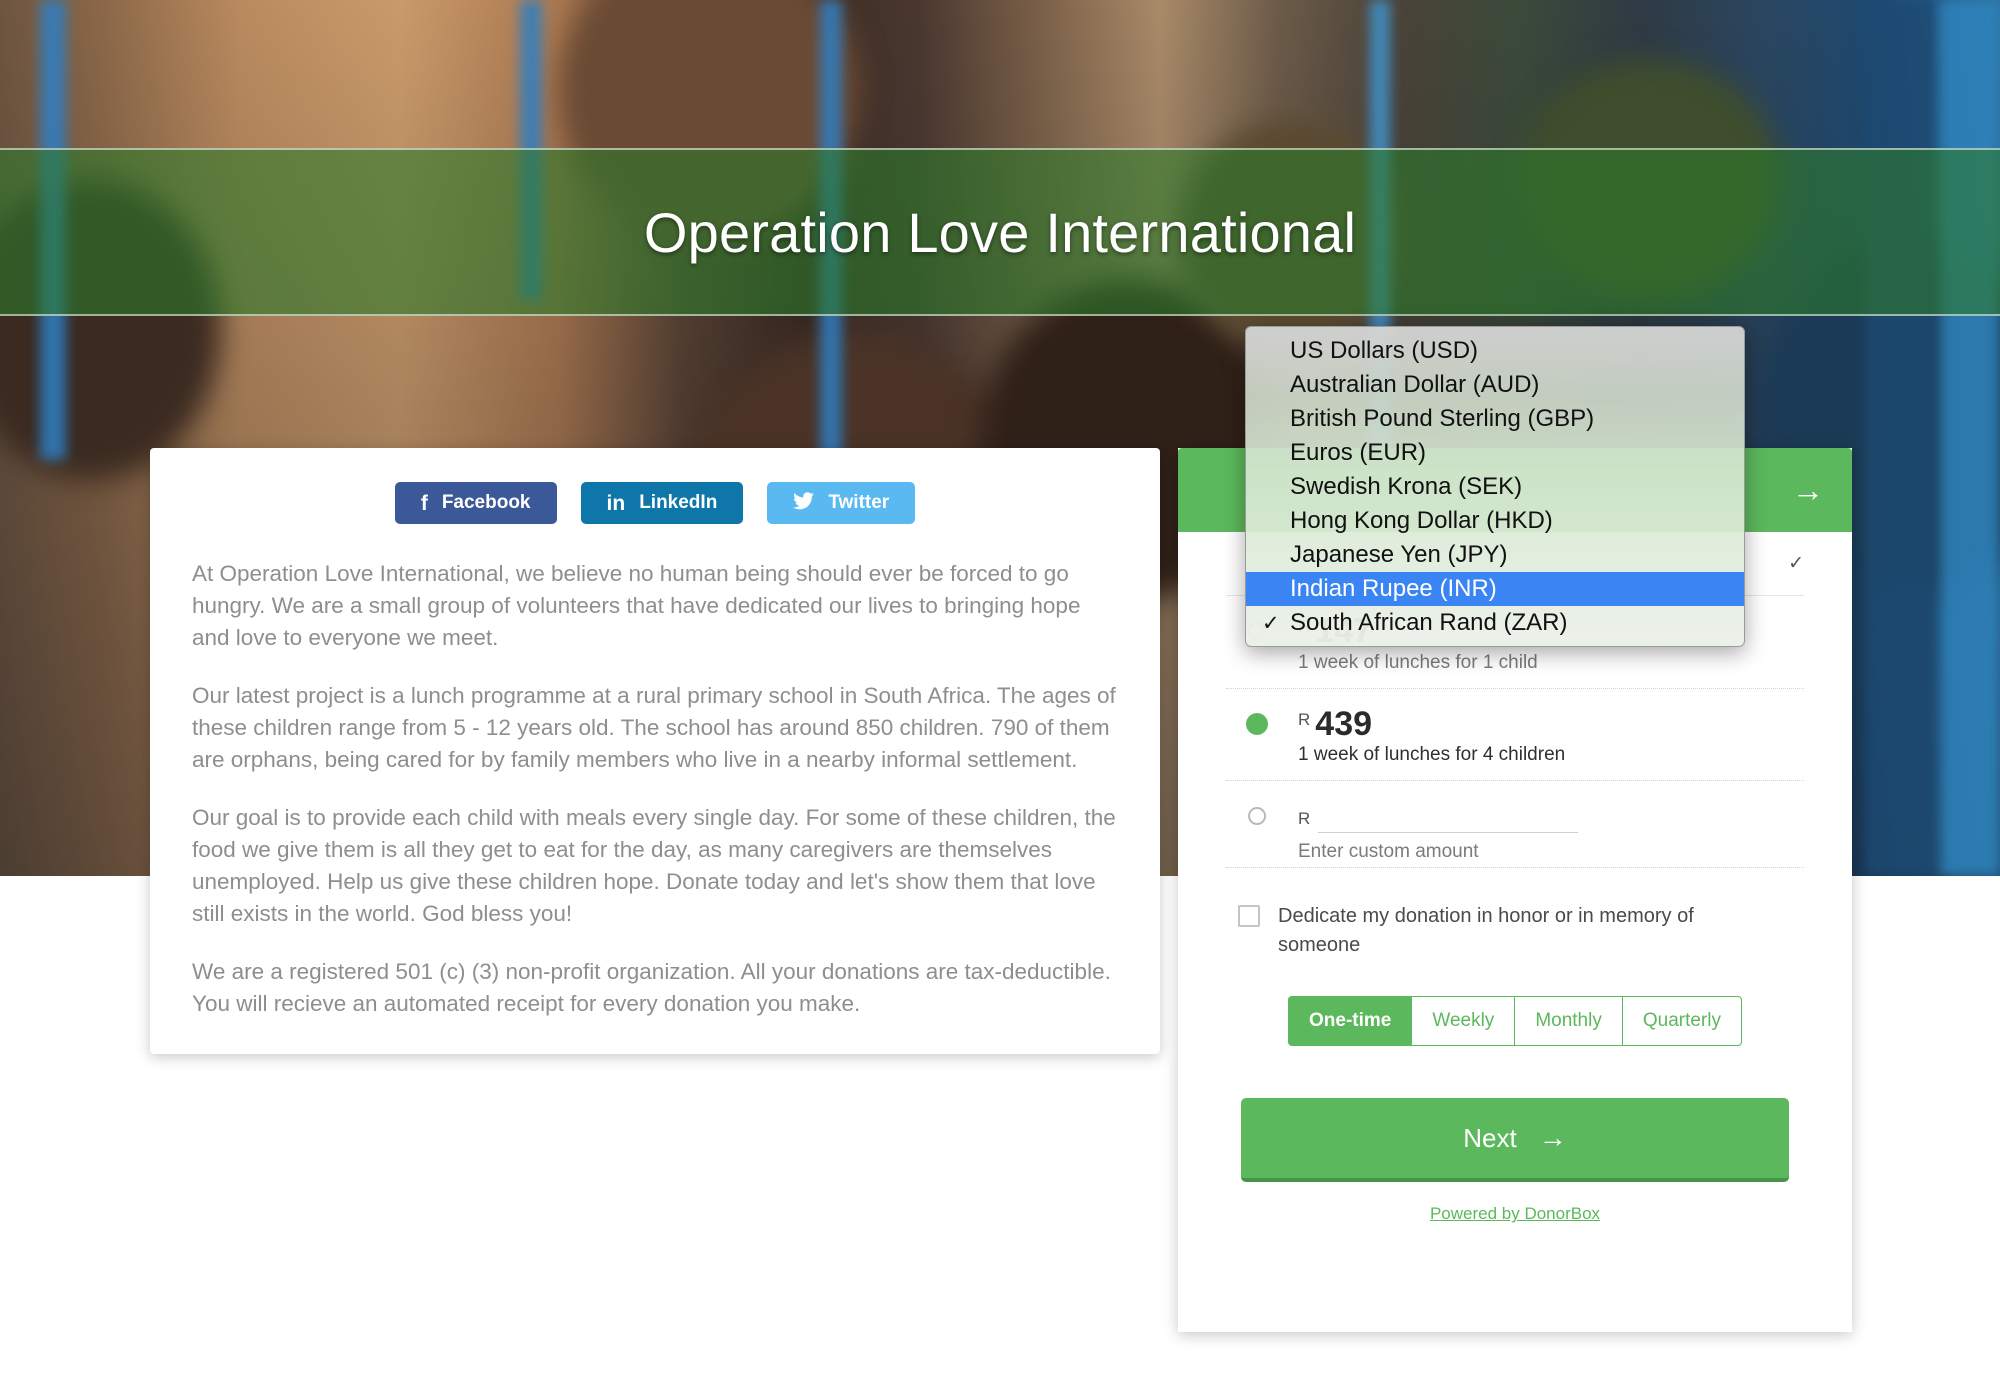  What do you see at coordinates (804, 503) in the screenshot?
I see `twitter-icon` at bounding box center [804, 503].